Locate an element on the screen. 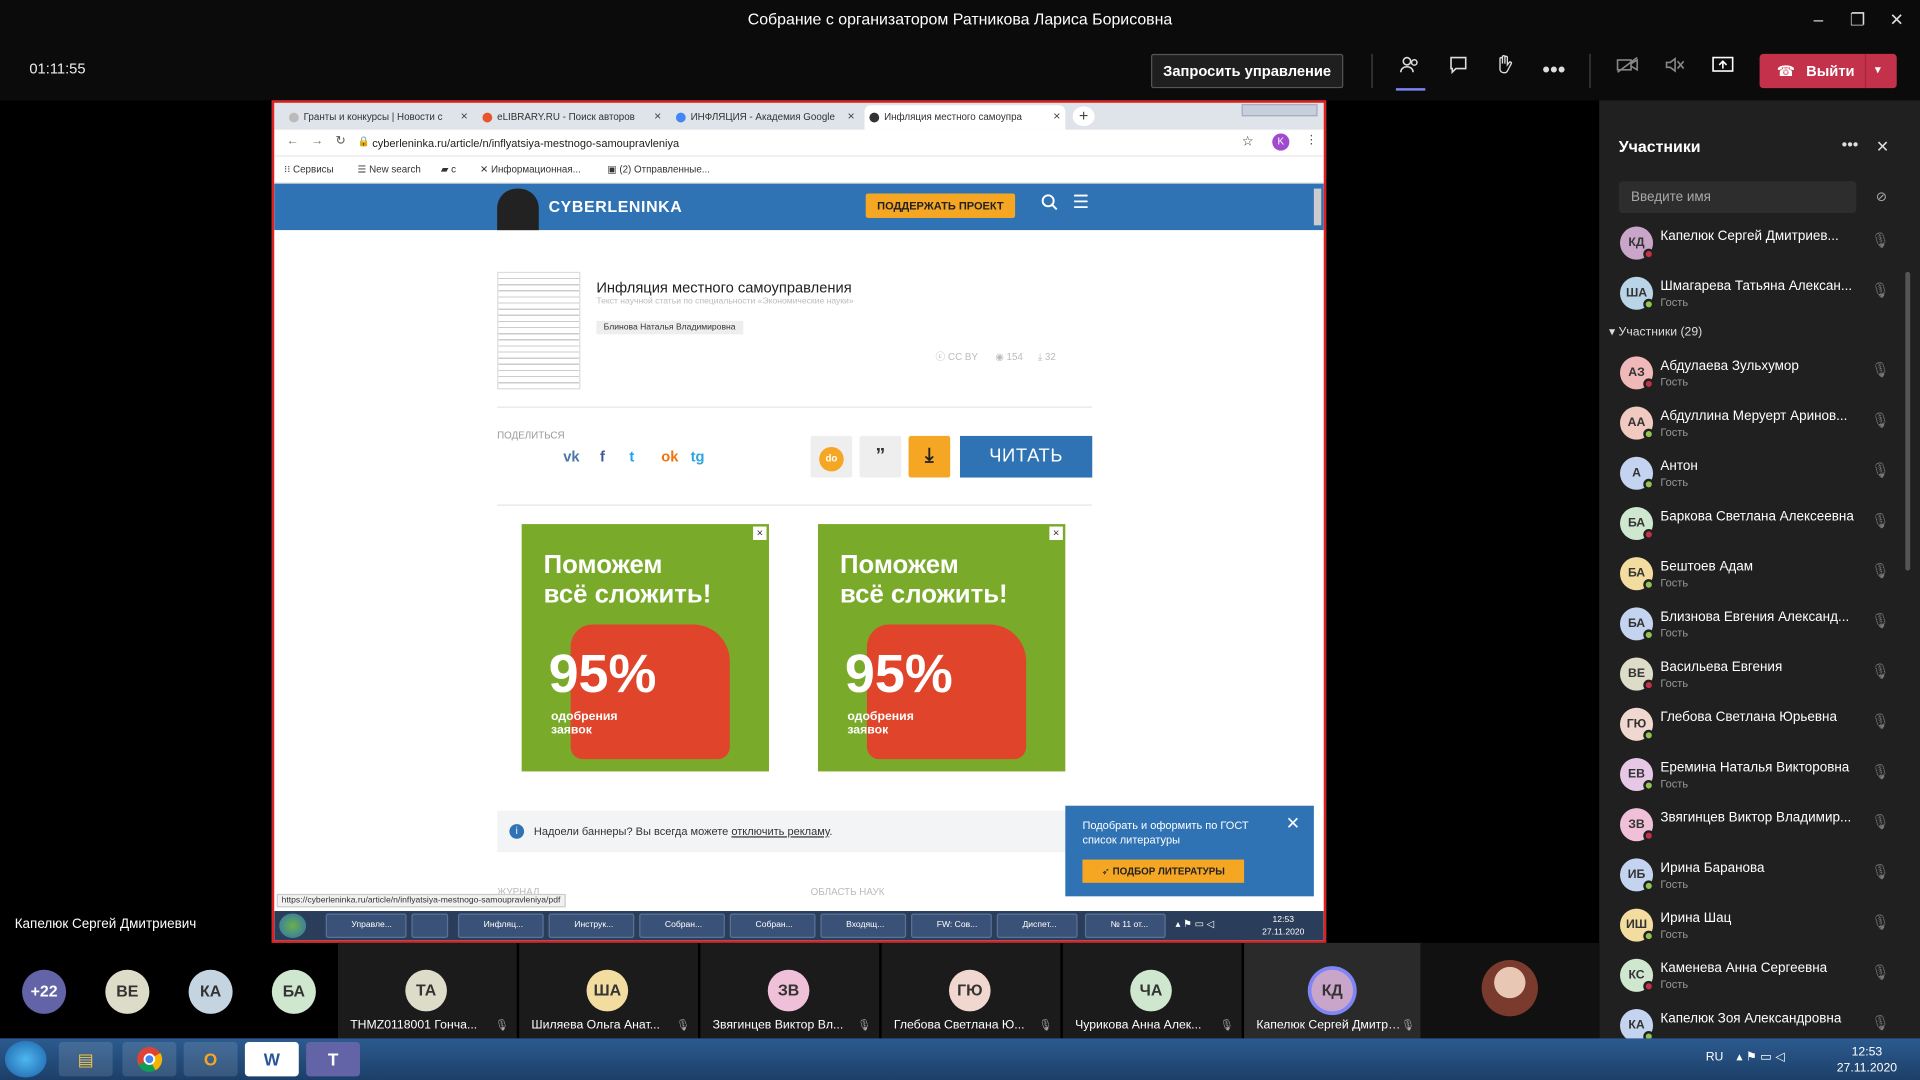 The width and height of the screenshot is (1920, 1080). participant-row: ИШ Ирина Шац Гость 🎙 is located at coordinates (1759, 925).